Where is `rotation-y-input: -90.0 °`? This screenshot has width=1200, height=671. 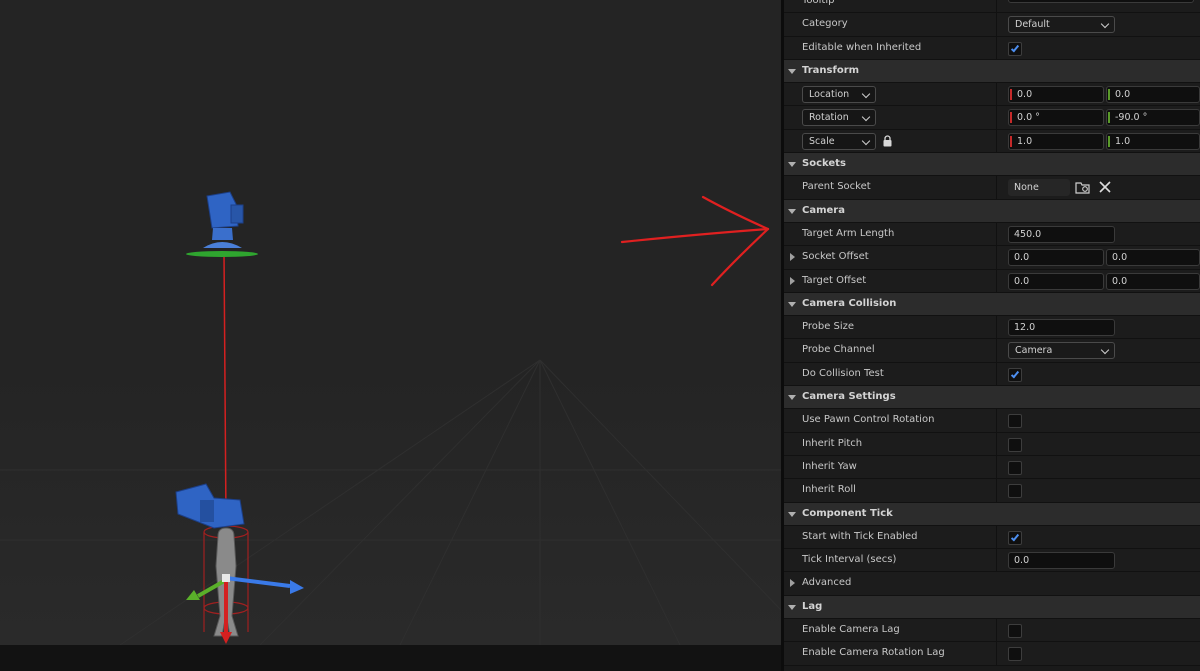
rotation-y-input: -90.0 ° is located at coordinates (1153, 118).